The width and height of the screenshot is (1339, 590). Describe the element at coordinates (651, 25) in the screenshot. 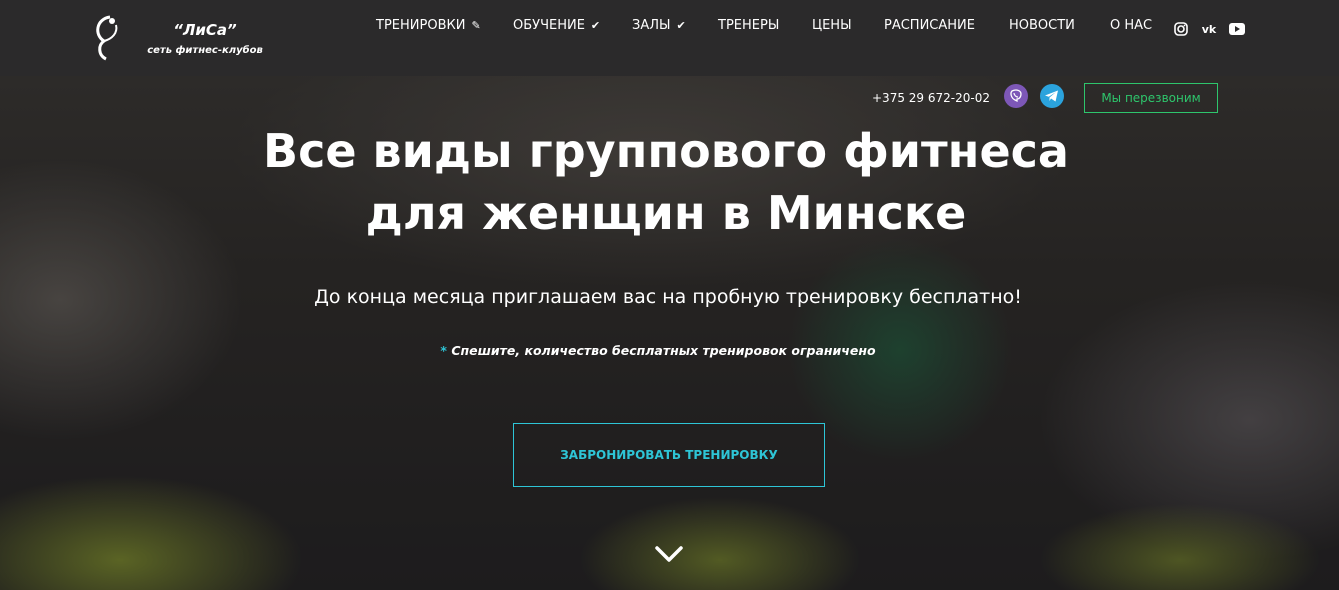

I see `nav-item-label: ЗАЛЫ` at that location.